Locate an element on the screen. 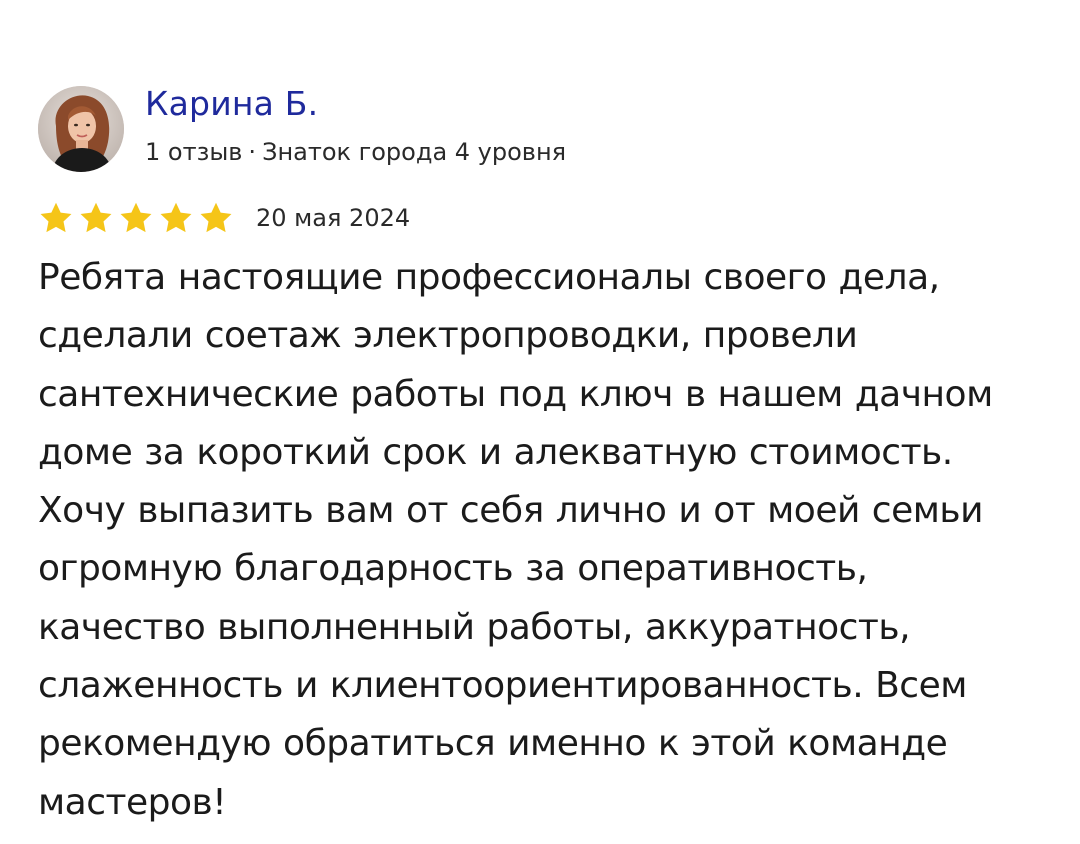 Image resolution: width=1080 pixels, height=844 pixels. author-meta: 1 отзыв · Знаток города 4 уровня is located at coordinates (355, 152).